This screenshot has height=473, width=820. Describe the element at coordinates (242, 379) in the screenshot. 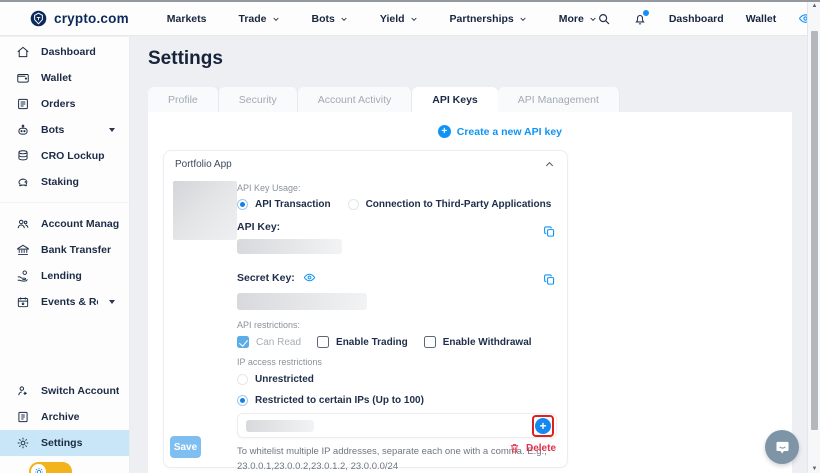

I see `radio-unrestricted` at that location.